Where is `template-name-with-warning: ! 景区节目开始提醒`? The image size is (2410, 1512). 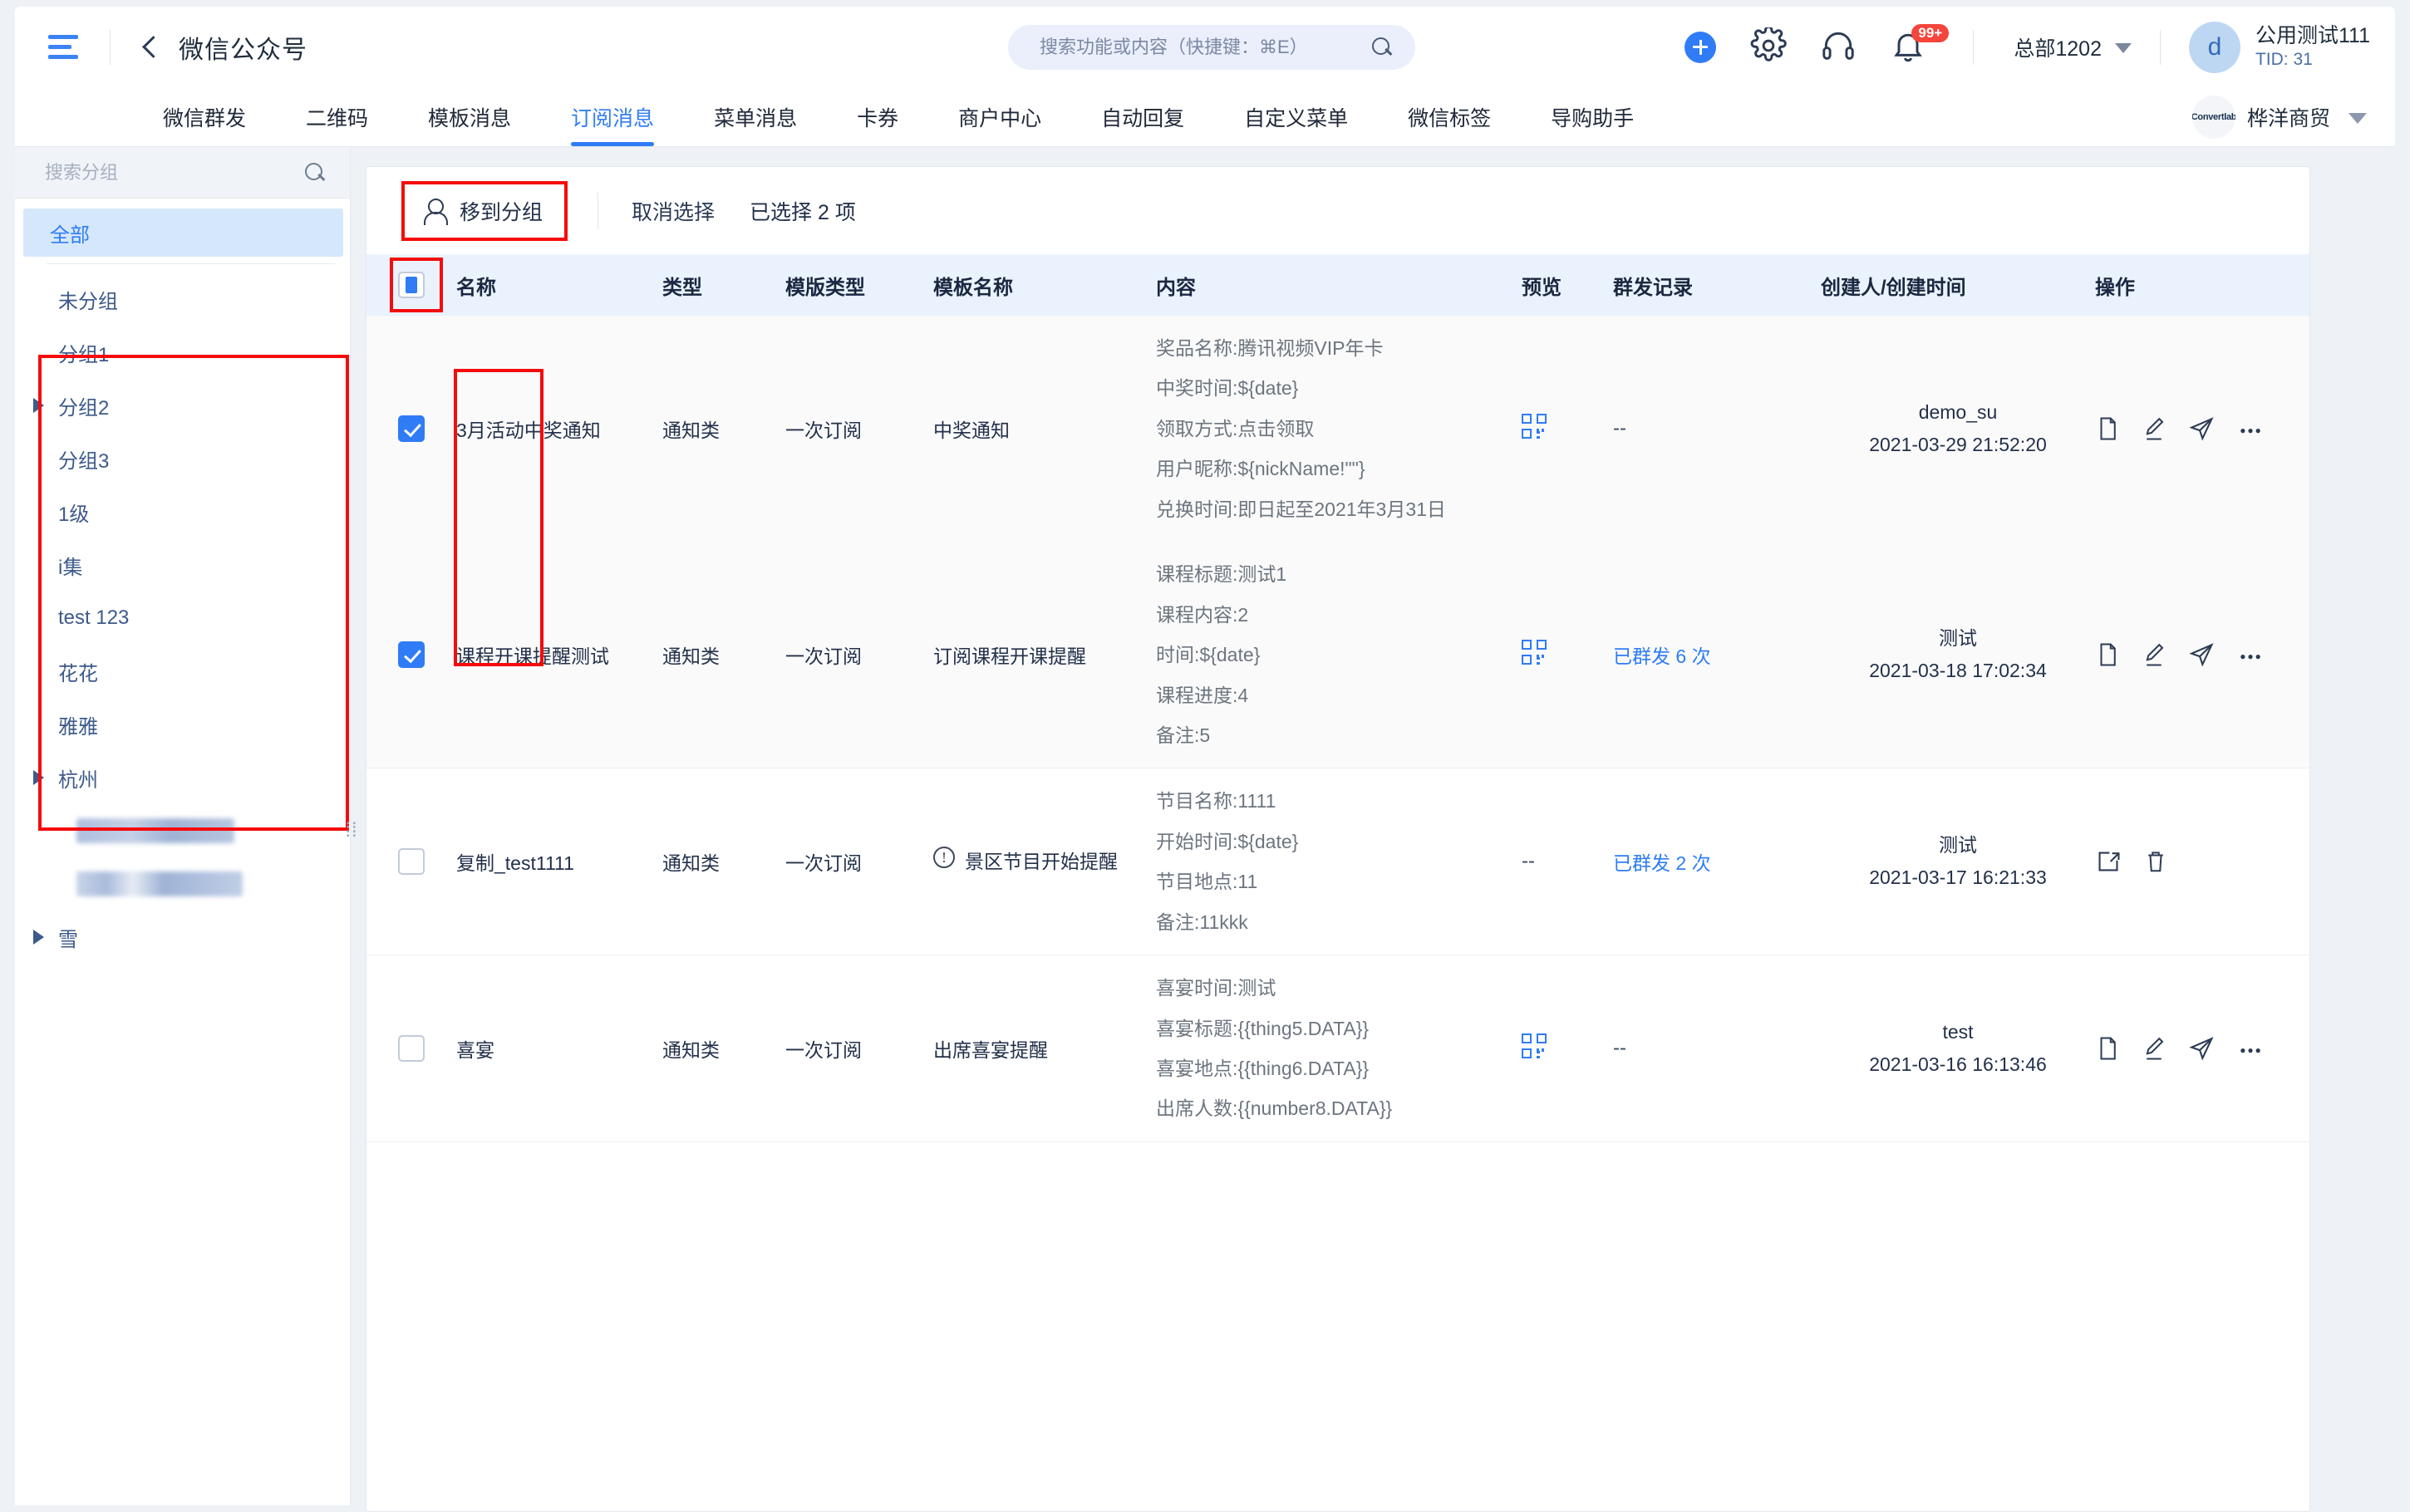
template-name-with-warning: ! 景区节目开始提醒 is located at coordinates (1044, 861).